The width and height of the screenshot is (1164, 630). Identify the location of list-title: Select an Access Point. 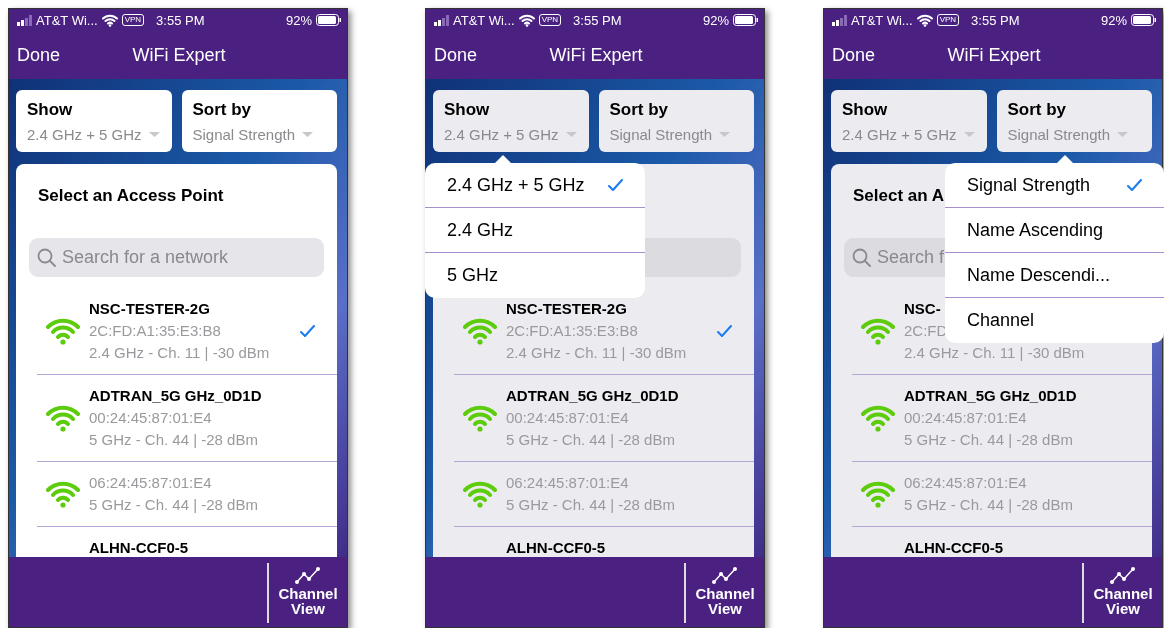
(131, 195).